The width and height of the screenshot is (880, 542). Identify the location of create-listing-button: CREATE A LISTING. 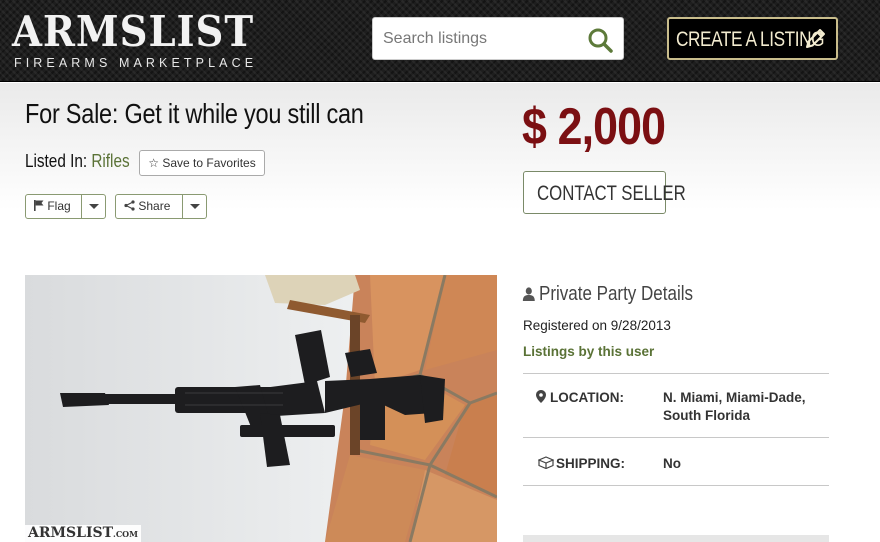
(752, 38).